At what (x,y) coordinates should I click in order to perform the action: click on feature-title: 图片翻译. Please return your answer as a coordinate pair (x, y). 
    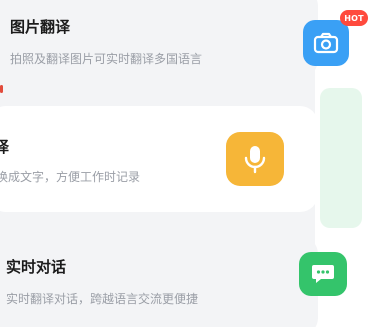
    Looking at the image, I should click on (40, 27).